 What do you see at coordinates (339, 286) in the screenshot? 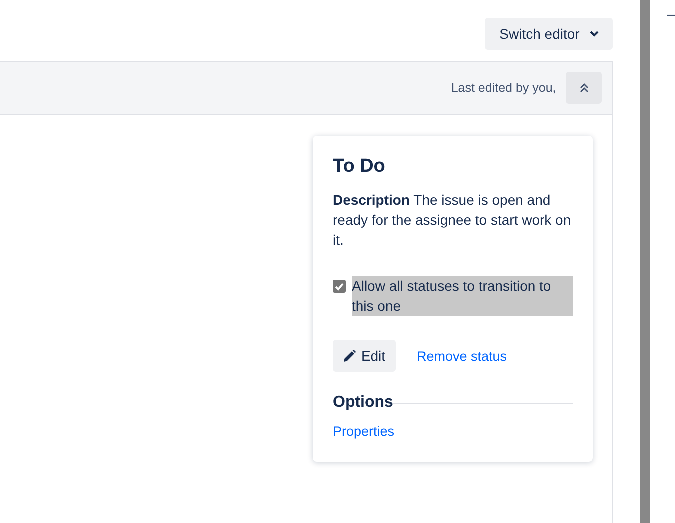
I see `allow-all-checkbox` at bounding box center [339, 286].